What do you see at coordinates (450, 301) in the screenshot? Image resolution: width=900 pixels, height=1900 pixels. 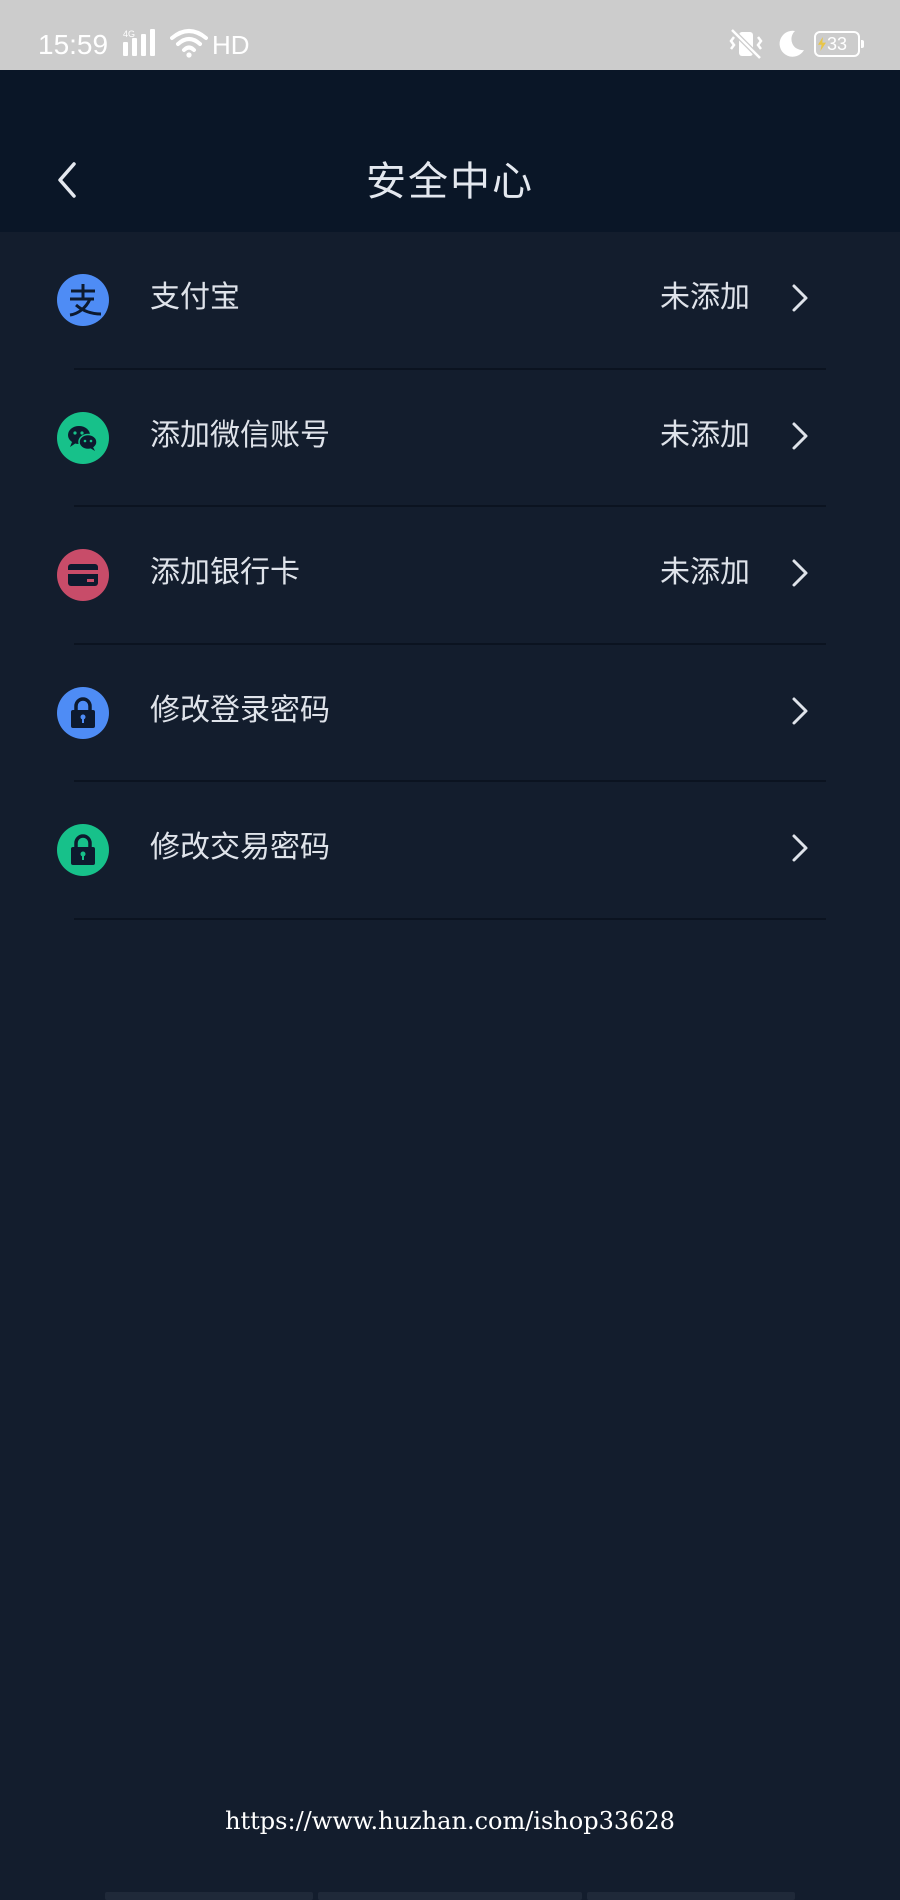 I see `menu-item-alipay: 支付宝 未添加` at bounding box center [450, 301].